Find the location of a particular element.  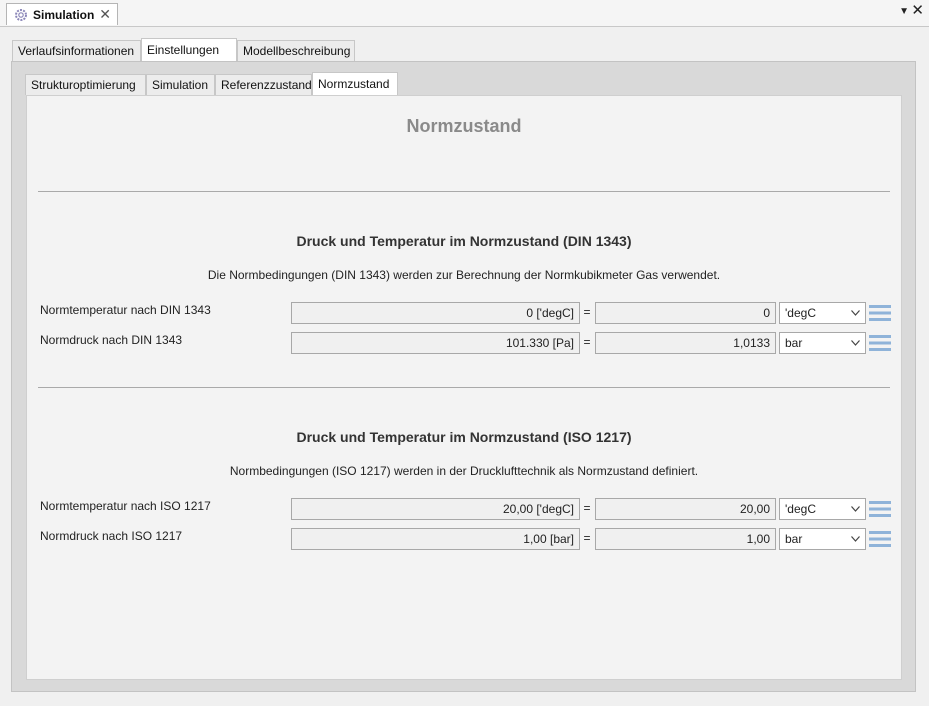

value-field: 0 is located at coordinates (685, 313).